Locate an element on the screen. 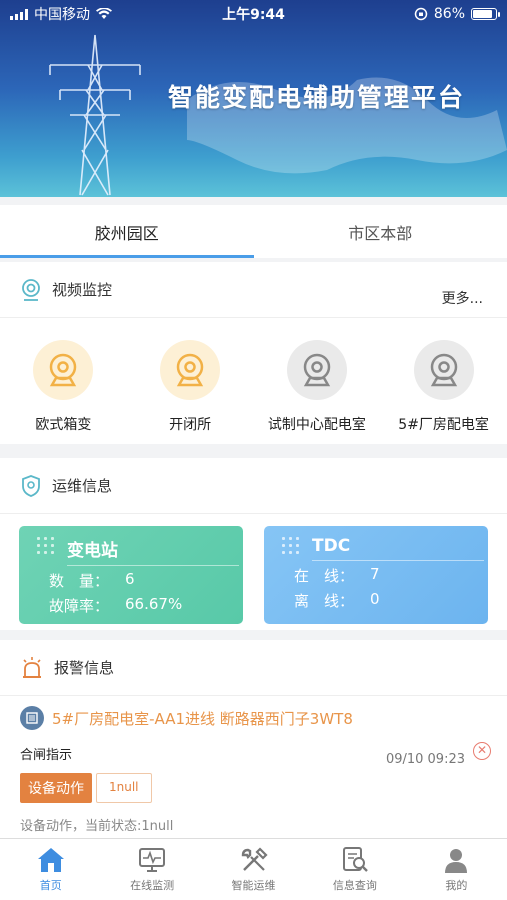 This screenshot has width=507, height=900. card-title: 变电站 is located at coordinates (153, 551).